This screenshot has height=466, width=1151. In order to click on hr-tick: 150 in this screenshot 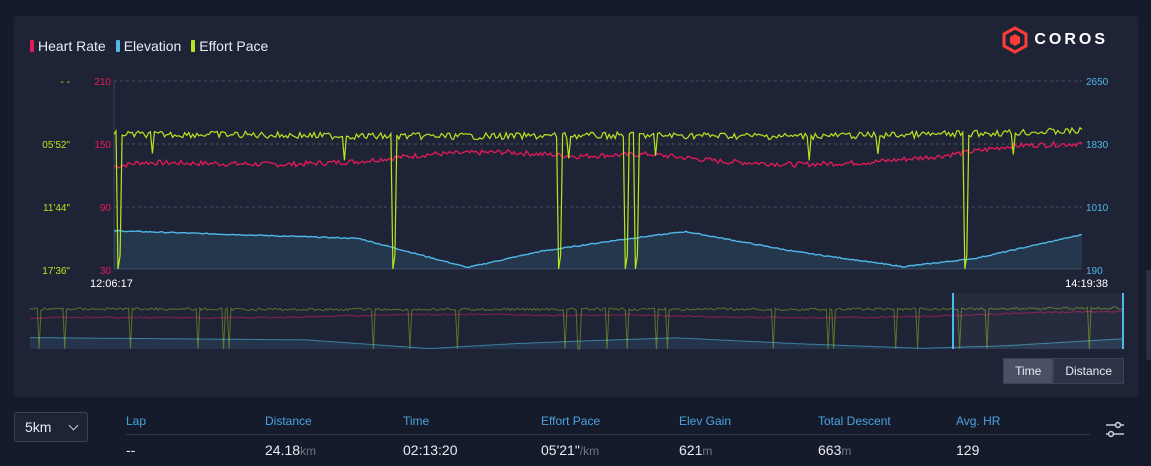, I will do `click(102, 145)`.